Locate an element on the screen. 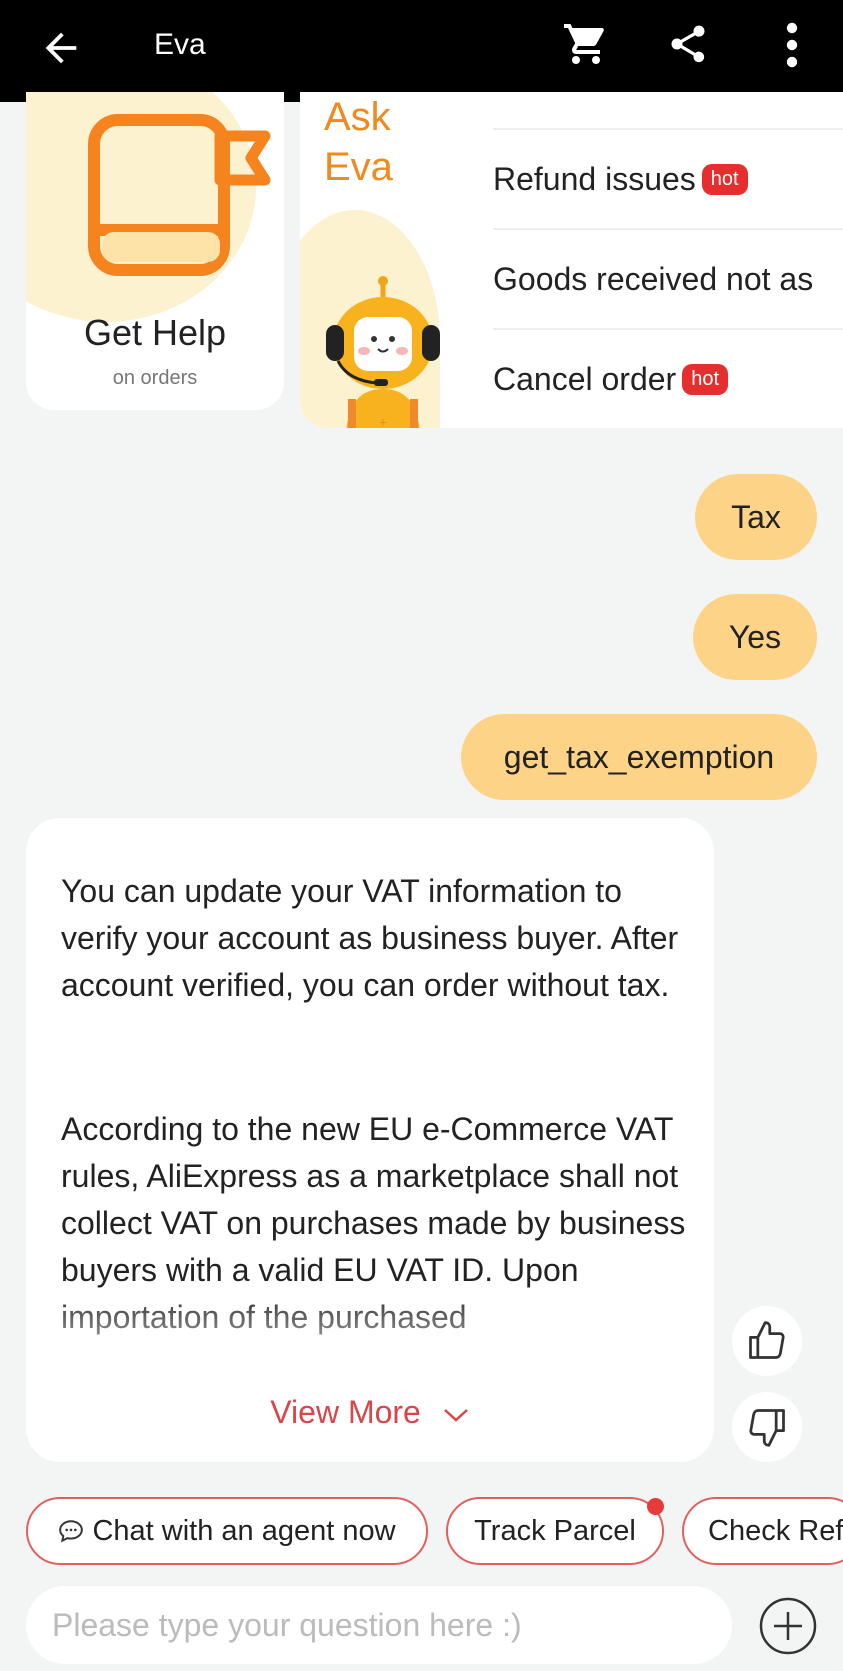 The image size is (843, 1671). user-message-bubble: Yes is located at coordinates (755, 637).